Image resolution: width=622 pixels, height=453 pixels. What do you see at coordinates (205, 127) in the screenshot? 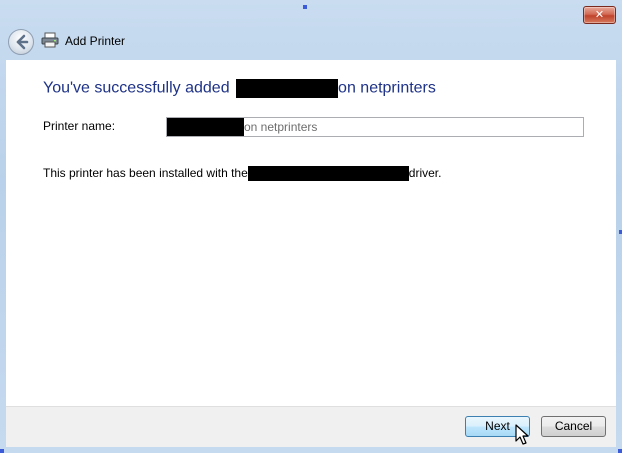
I see `redacted-name-value` at bounding box center [205, 127].